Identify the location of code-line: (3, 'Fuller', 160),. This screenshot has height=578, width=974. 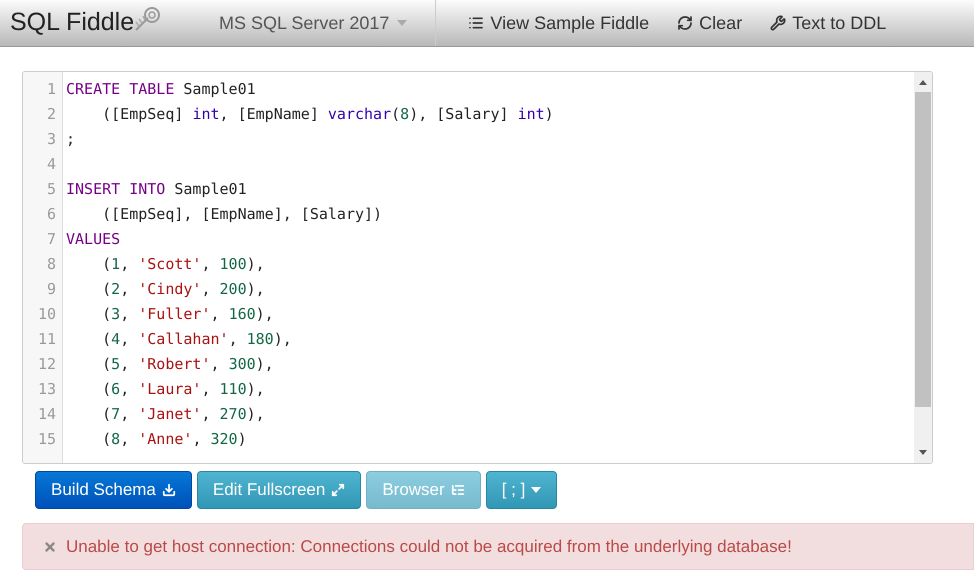
(187, 314).